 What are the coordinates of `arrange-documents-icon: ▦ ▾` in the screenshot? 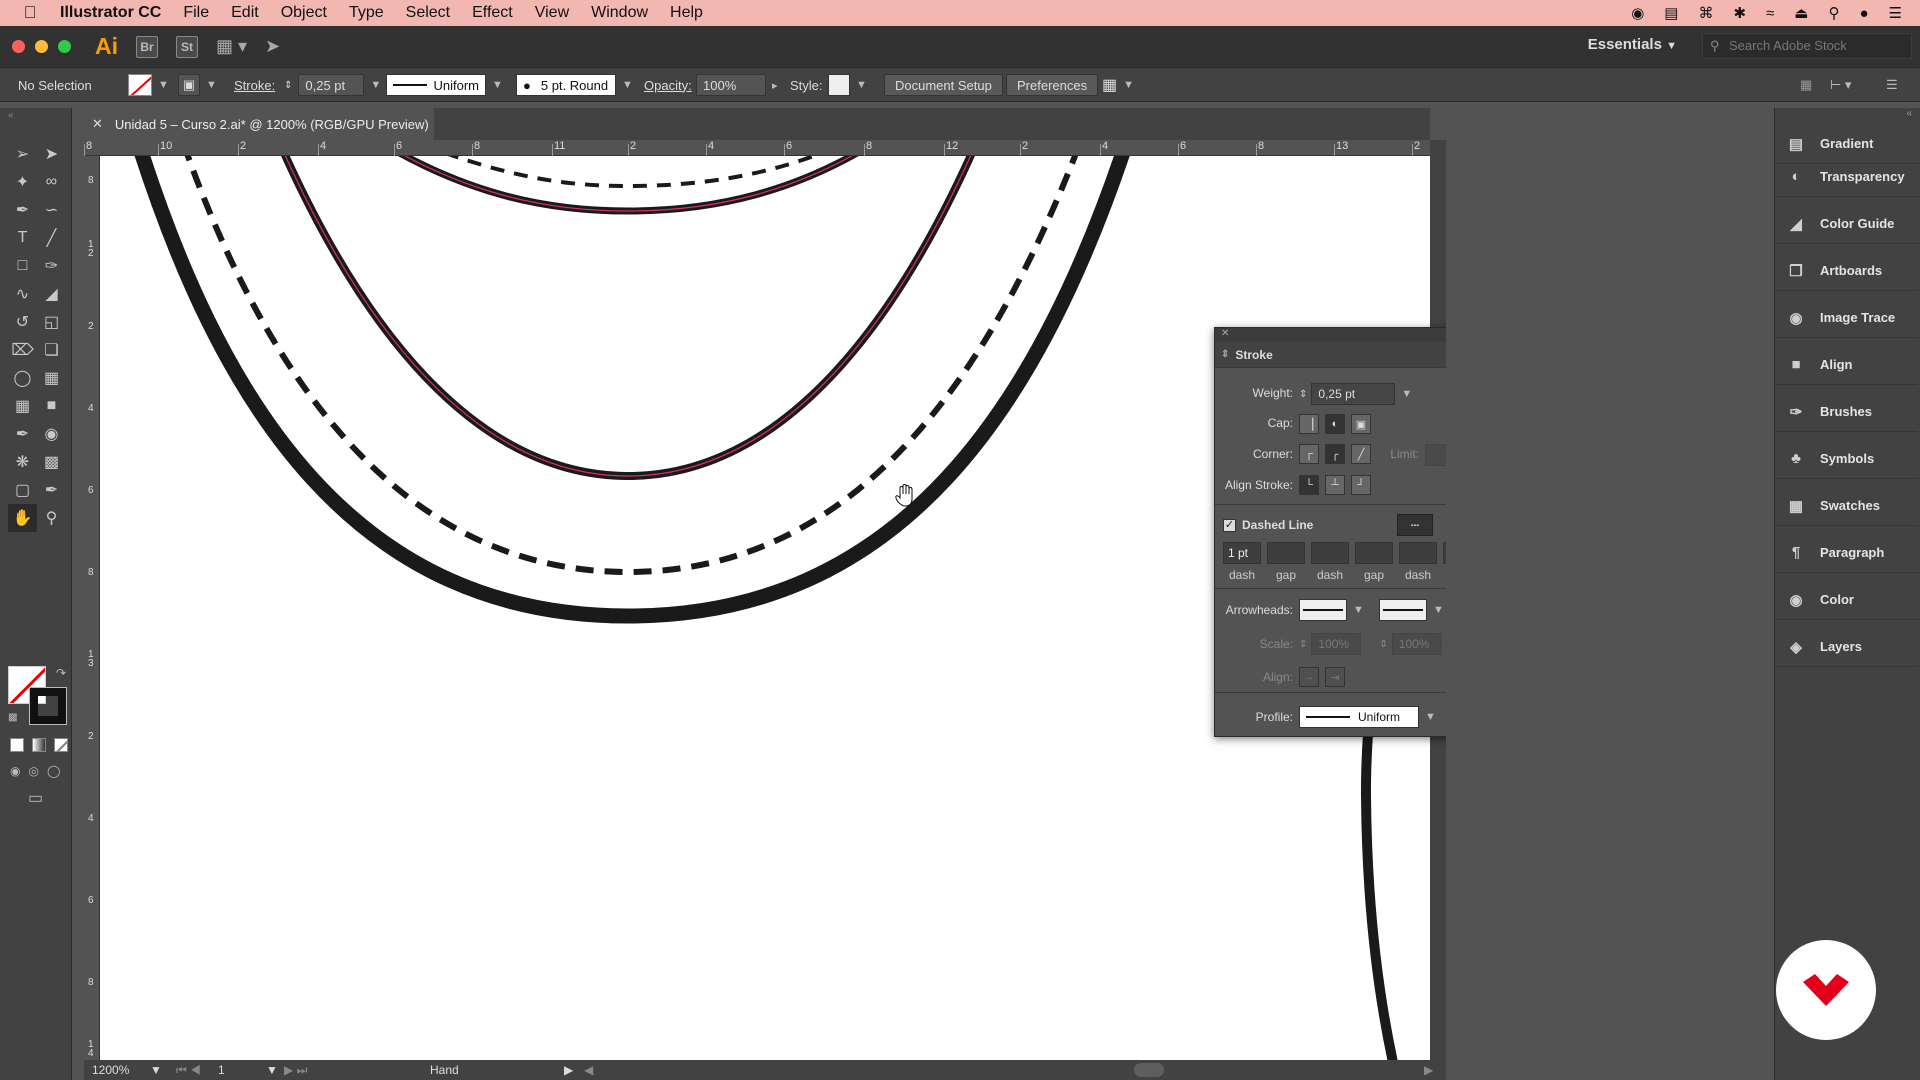 It's located at (231, 46).